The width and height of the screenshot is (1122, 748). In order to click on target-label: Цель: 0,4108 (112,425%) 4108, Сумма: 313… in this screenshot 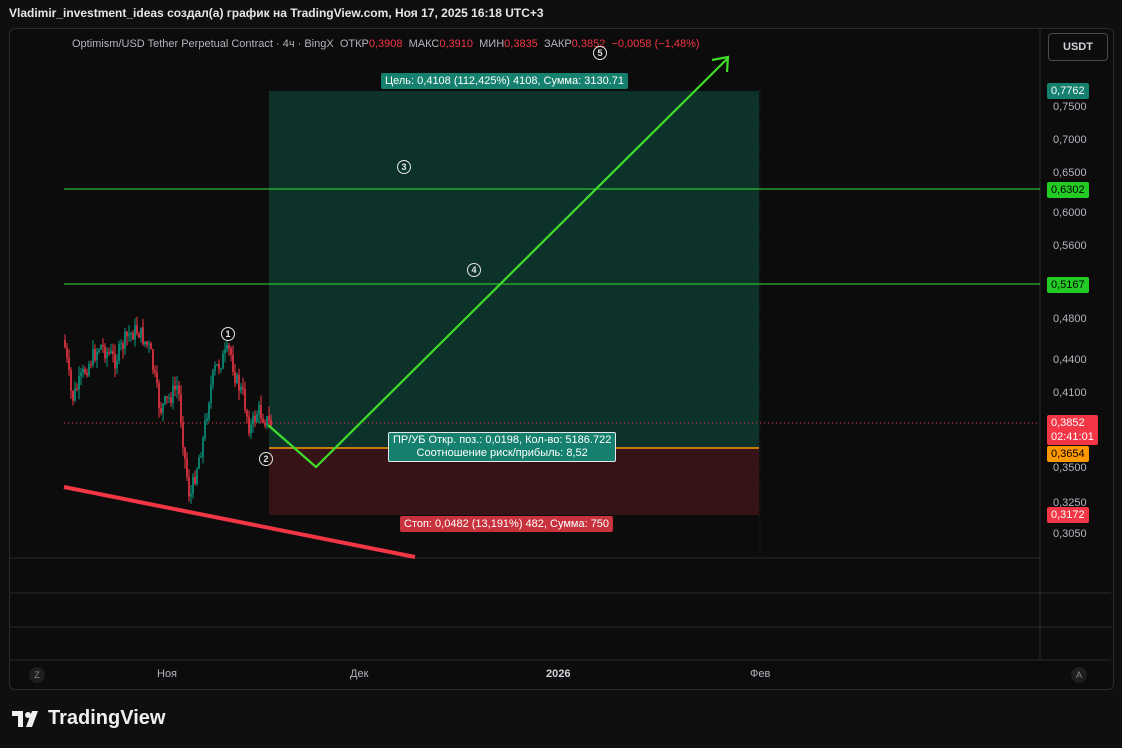, I will do `click(504, 81)`.